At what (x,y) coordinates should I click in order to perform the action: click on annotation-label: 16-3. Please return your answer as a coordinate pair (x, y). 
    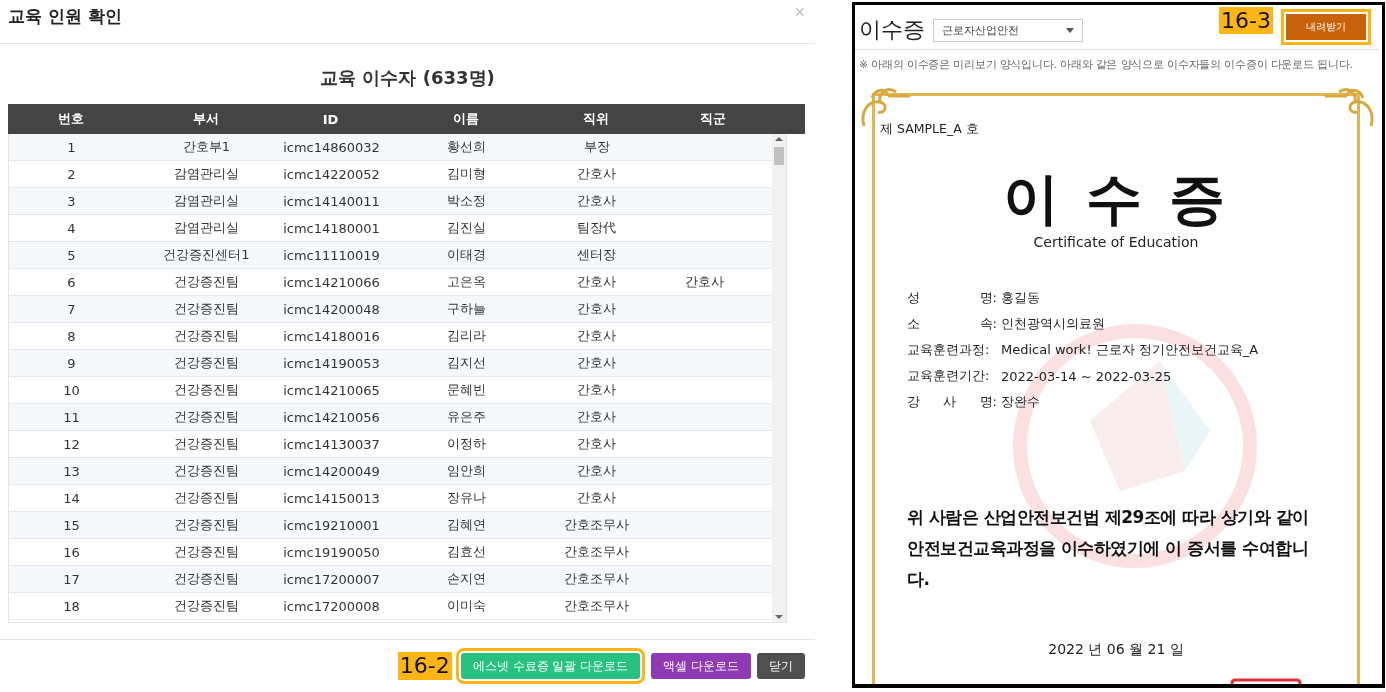
    Looking at the image, I should click on (1246, 20).